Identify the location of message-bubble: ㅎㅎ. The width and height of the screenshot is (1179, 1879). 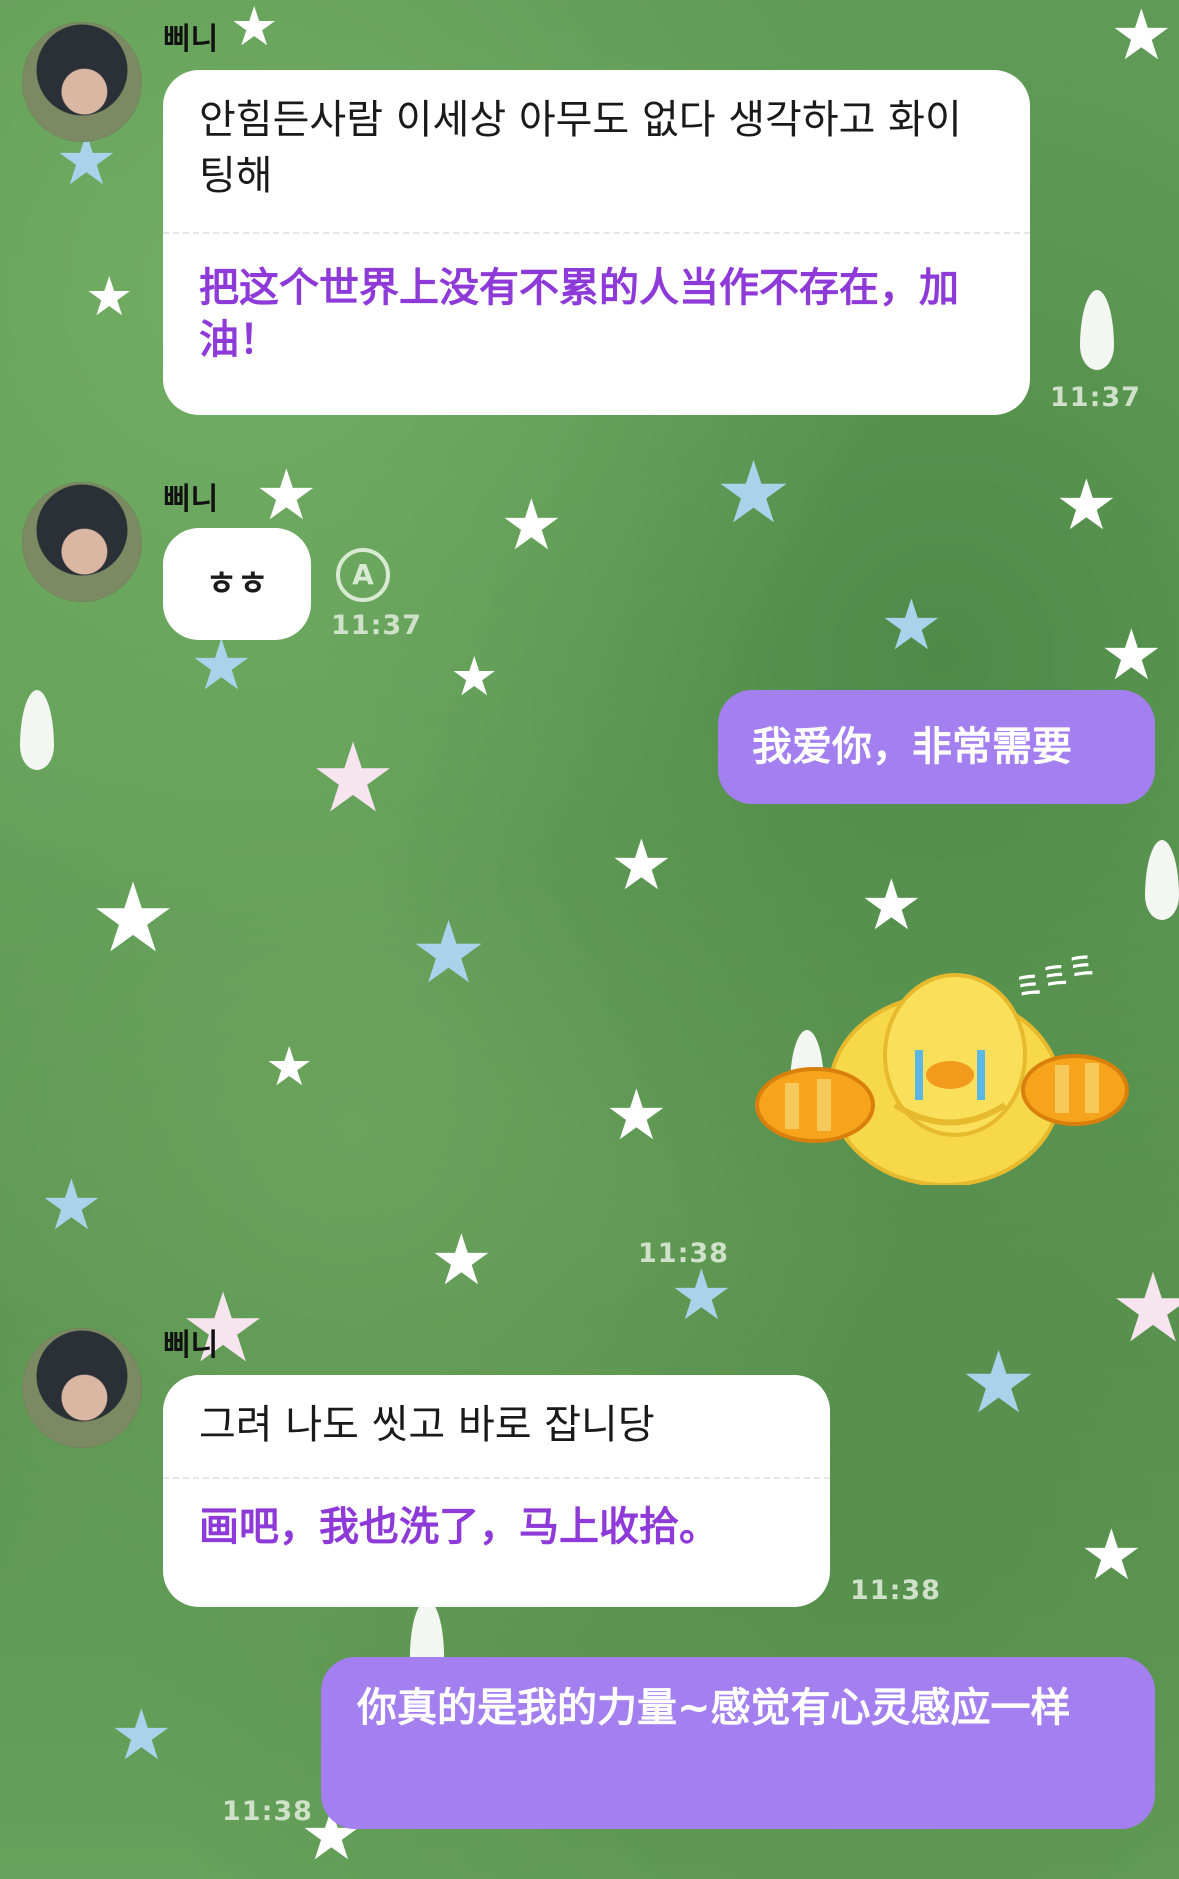
(237, 584).